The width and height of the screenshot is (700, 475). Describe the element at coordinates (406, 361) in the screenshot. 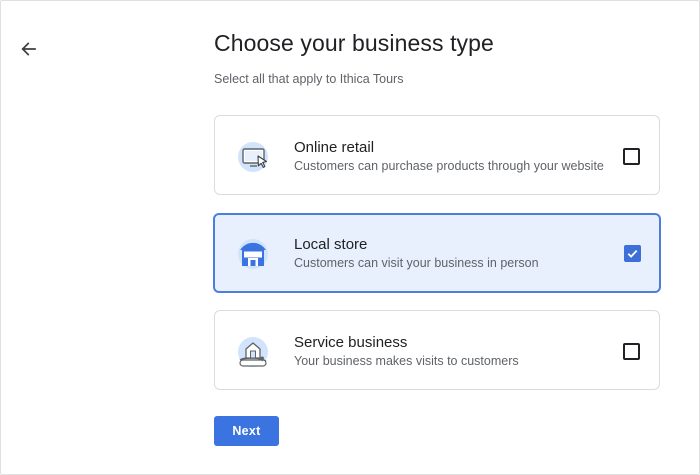

I see `option-description: Your business makes visits to customers` at that location.